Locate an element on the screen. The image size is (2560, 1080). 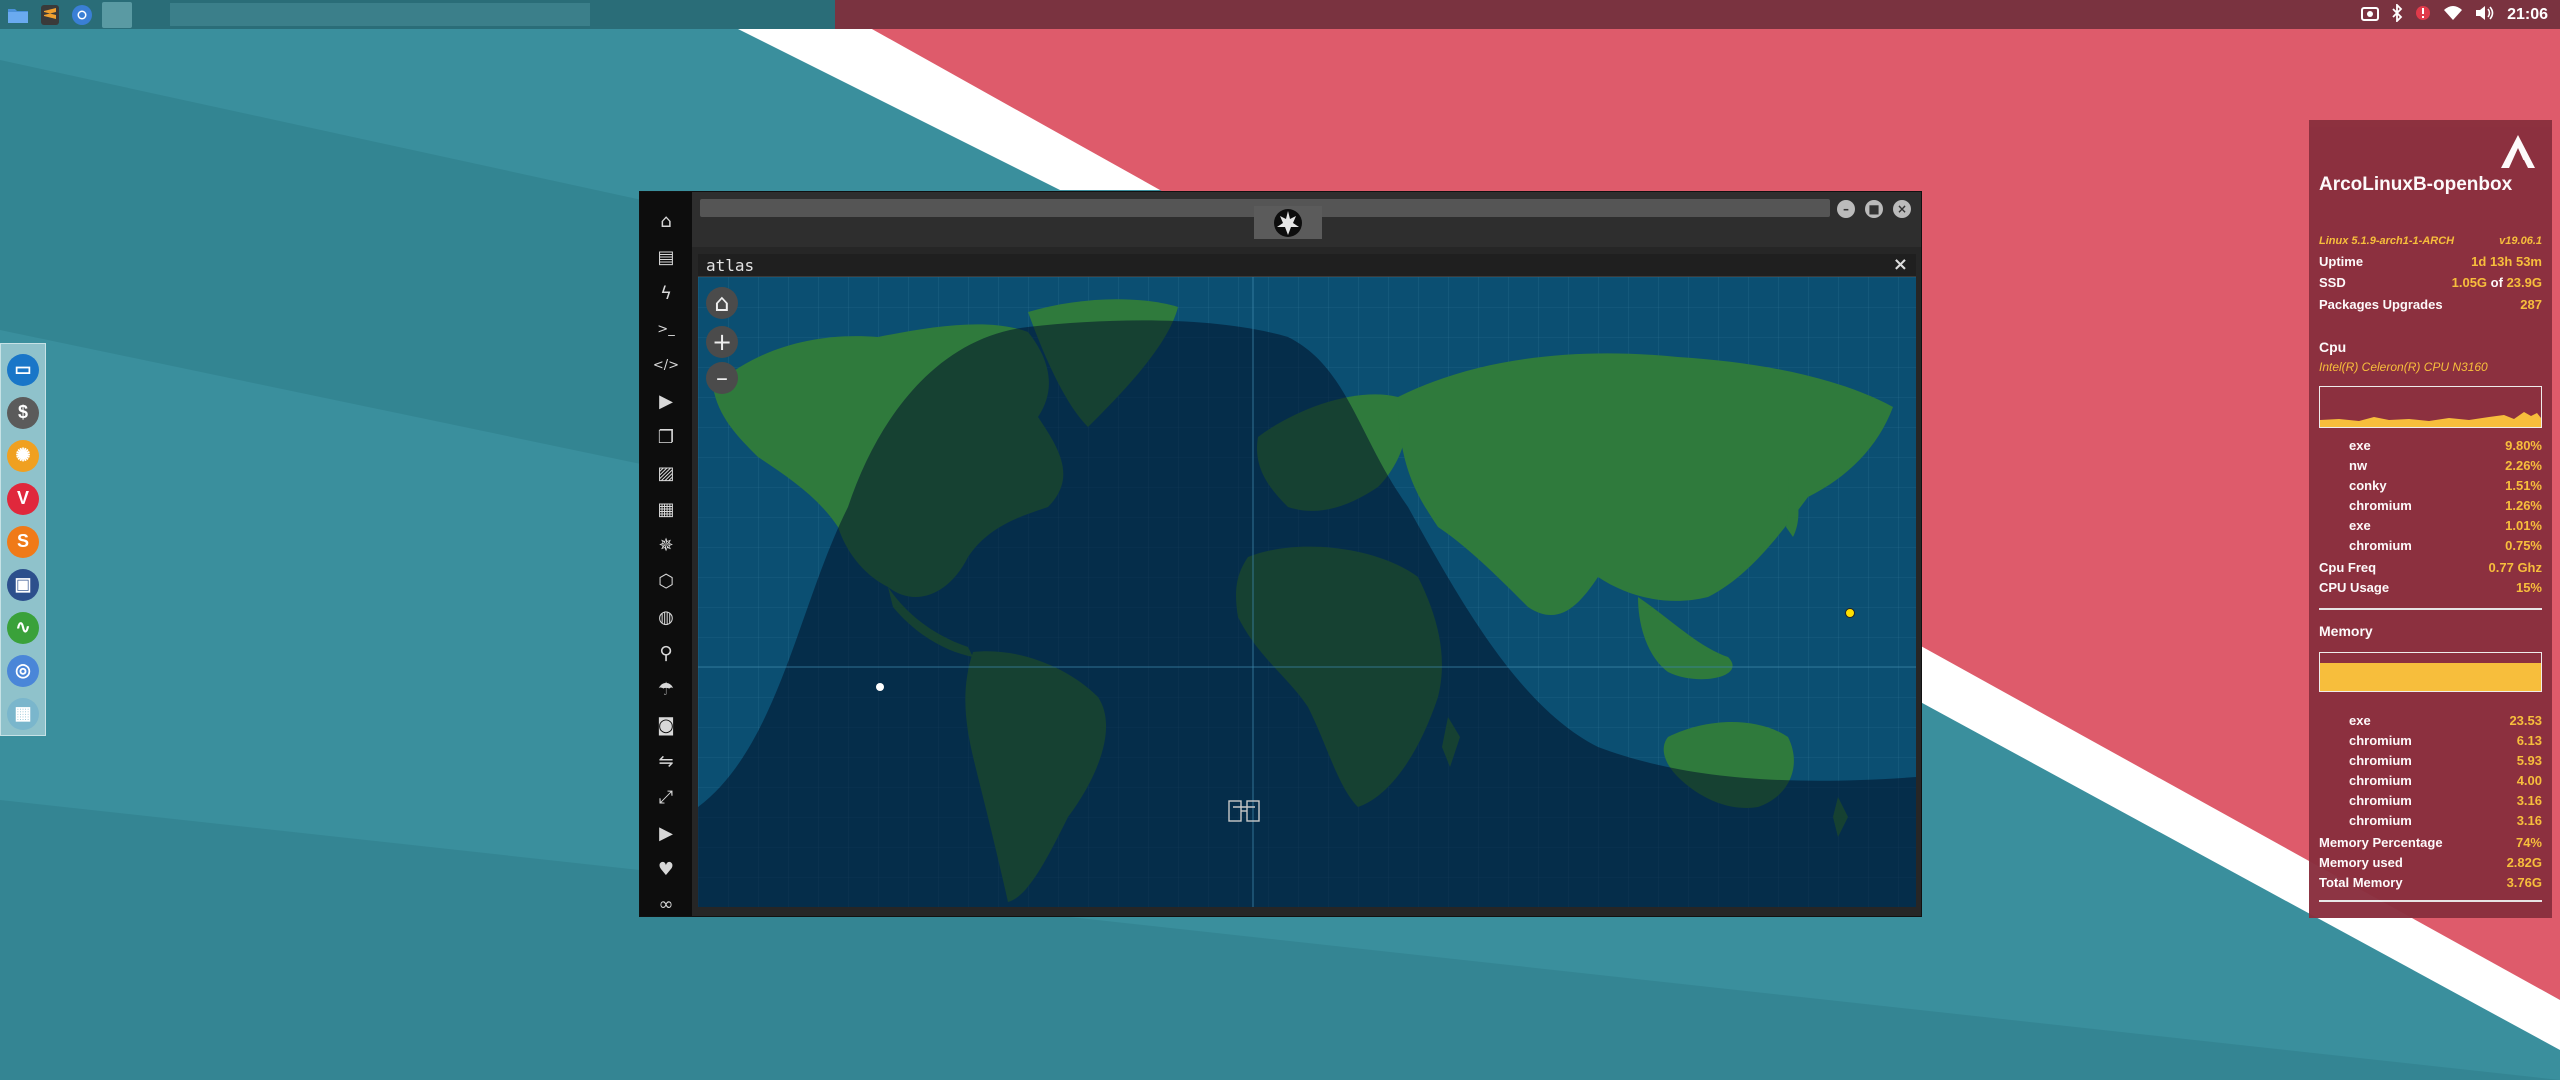
app-sidebar: ⌂ ▤ ϟ >_ </> ▶ ❐ ▨ ▦ ✵ ⬡ ◍ ⚲ ☂ ◙ ⇋ ⤢ ▶ ♥ ∞ is located at coordinates (666, 554).